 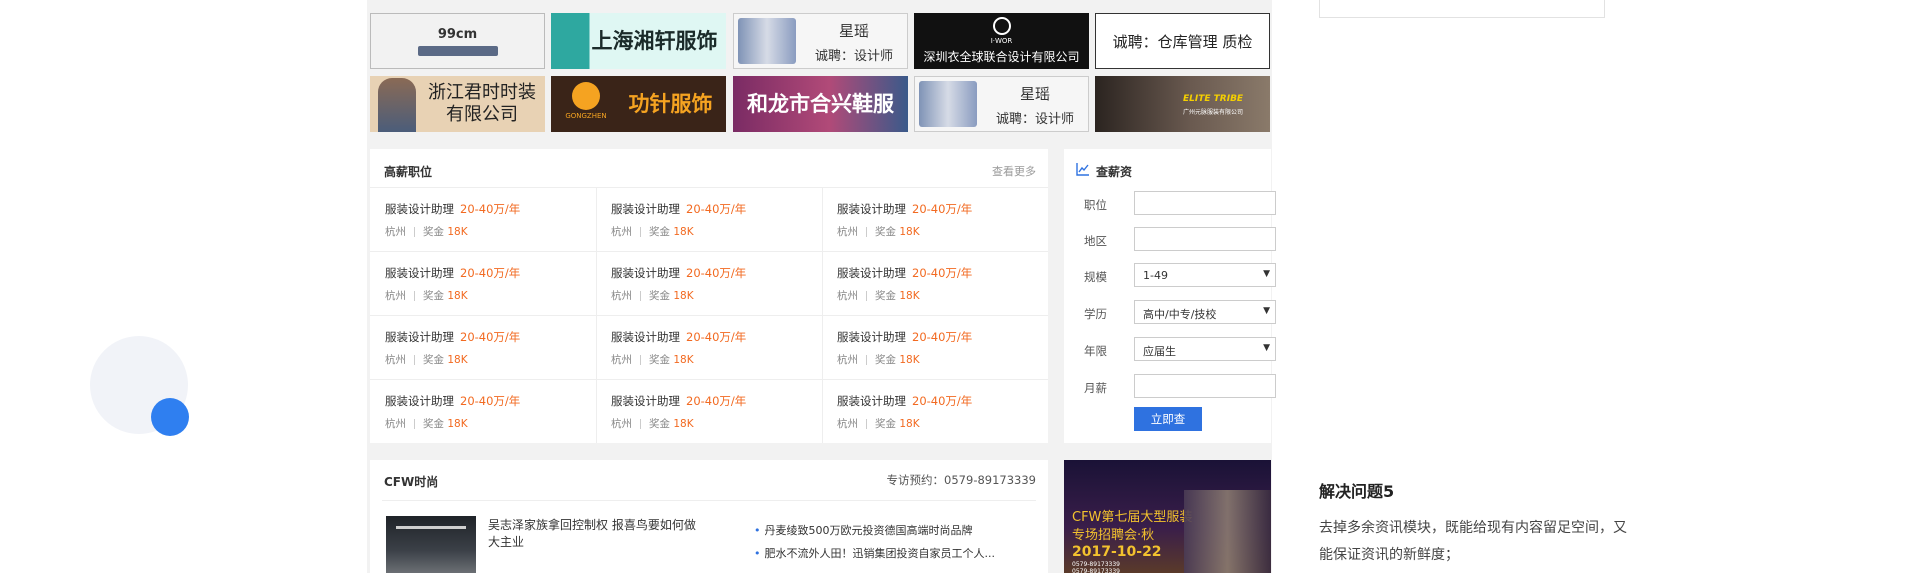 What do you see at coordinates (863, 530) in the screenshot?
I see `news-item: • 丹麦绫致500万欧元投资德国高端时尚品牌` at bounding box center [863, 530].